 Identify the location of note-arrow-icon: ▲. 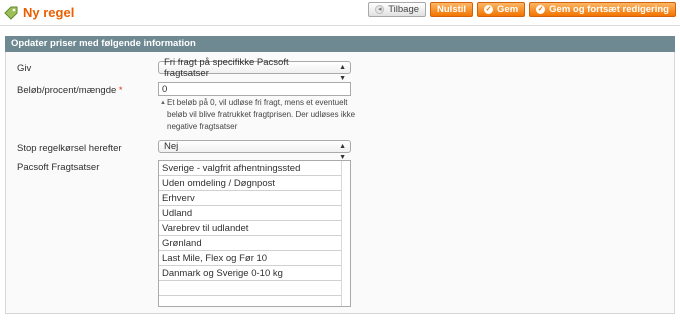
(163, 103).